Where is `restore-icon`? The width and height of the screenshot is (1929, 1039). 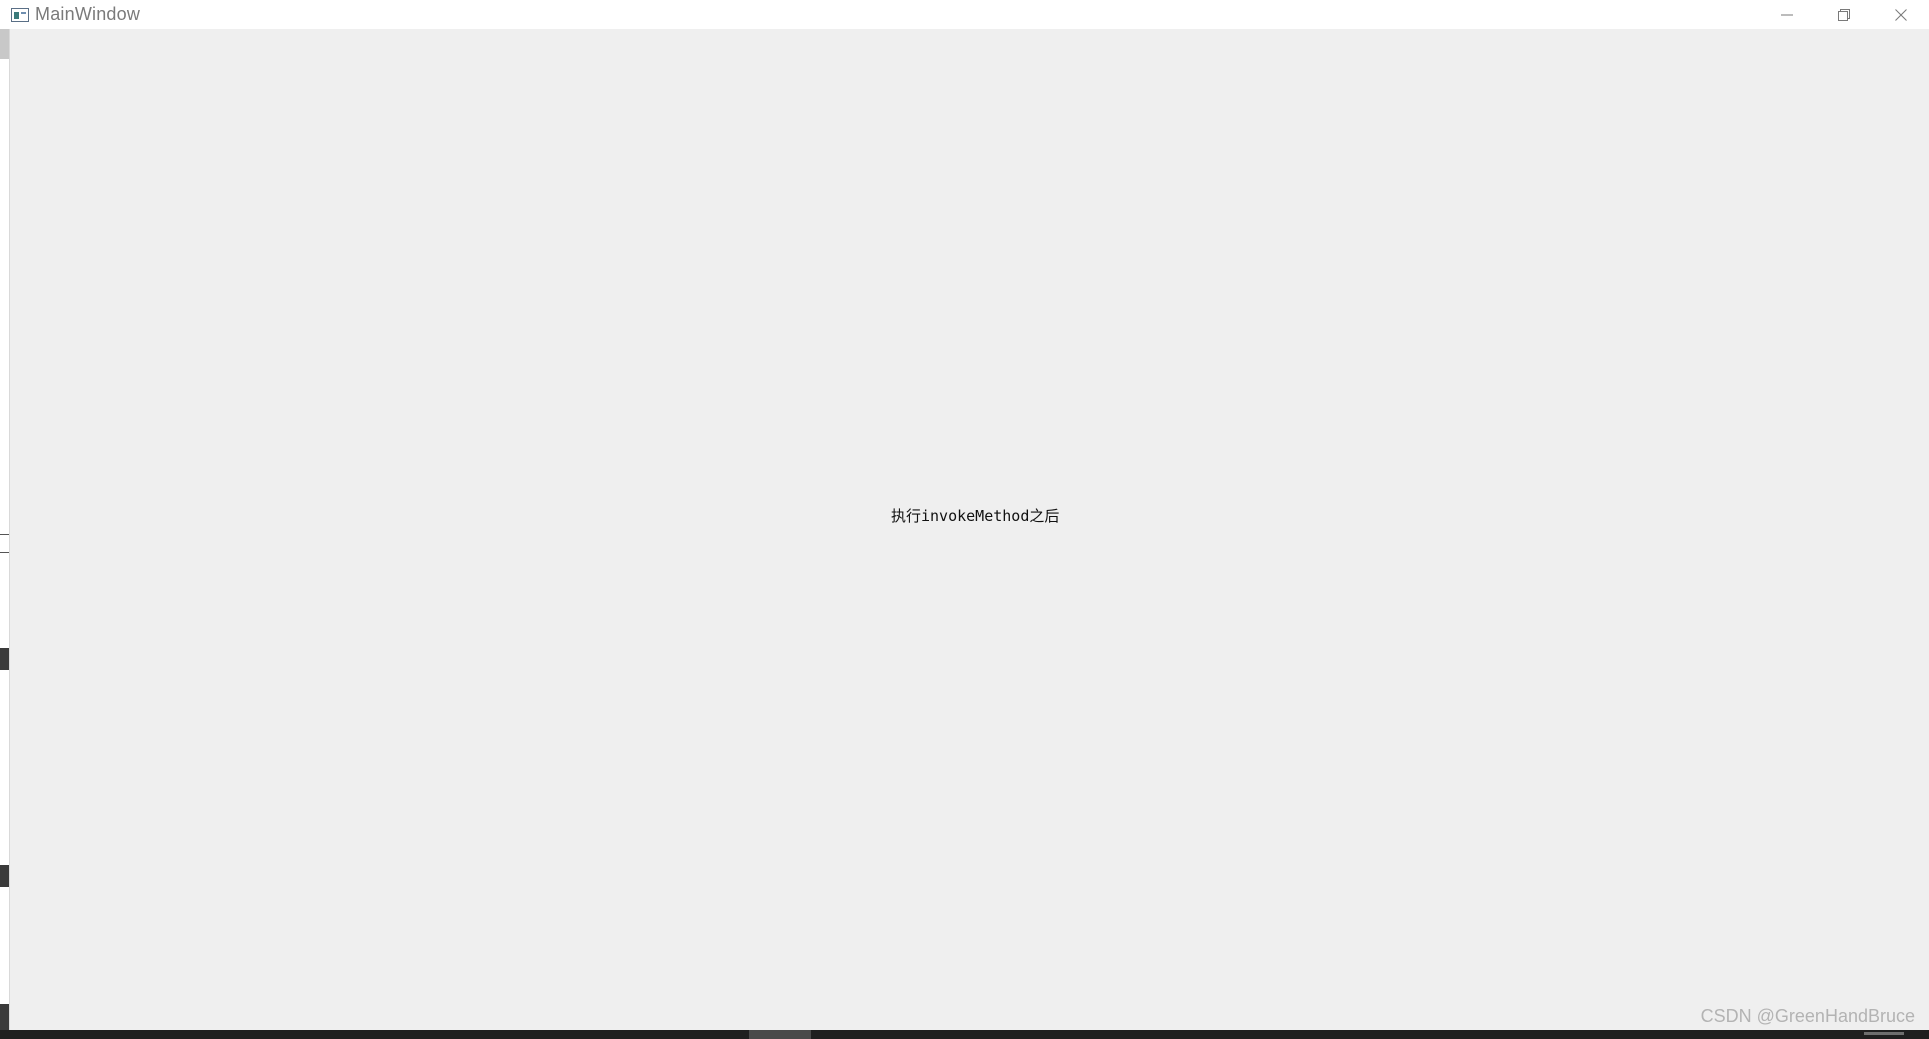 restore-icon is located at coordinates (1843, 14).